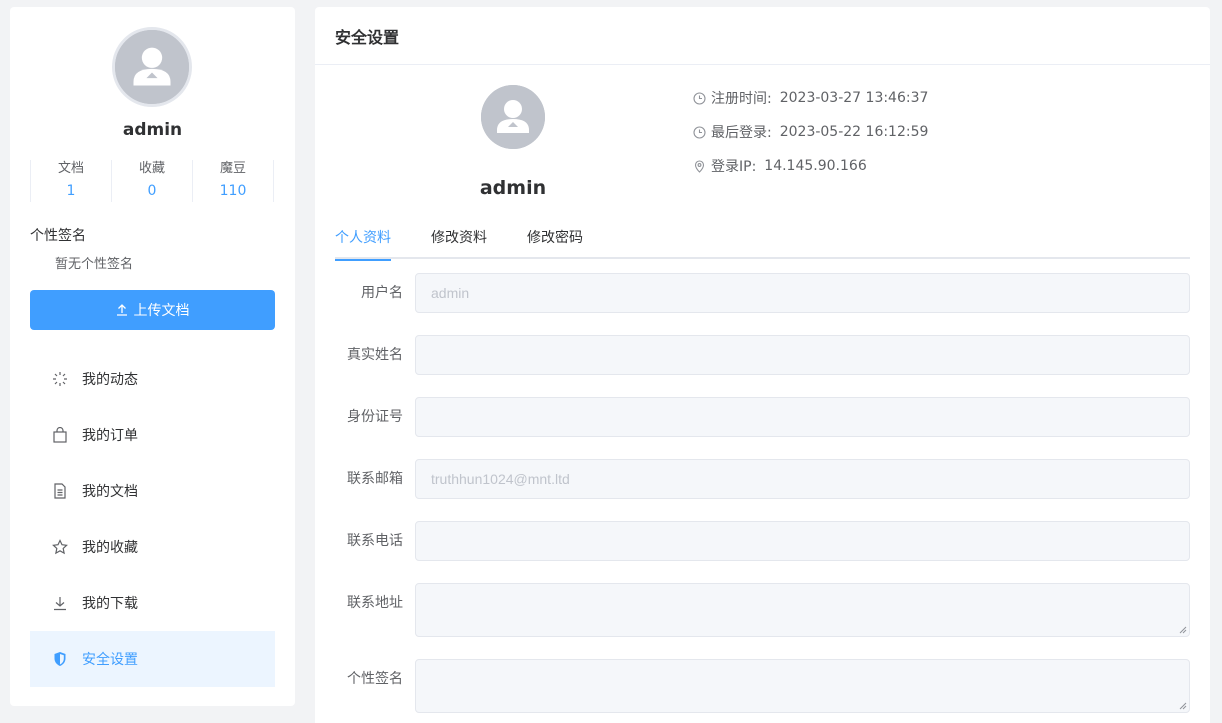 The image size is (1222, 723). What do you see at coordinates (58, 236) in the screenshot?
I see `signature-title: 个性签名` at bounding box center [58, 236].